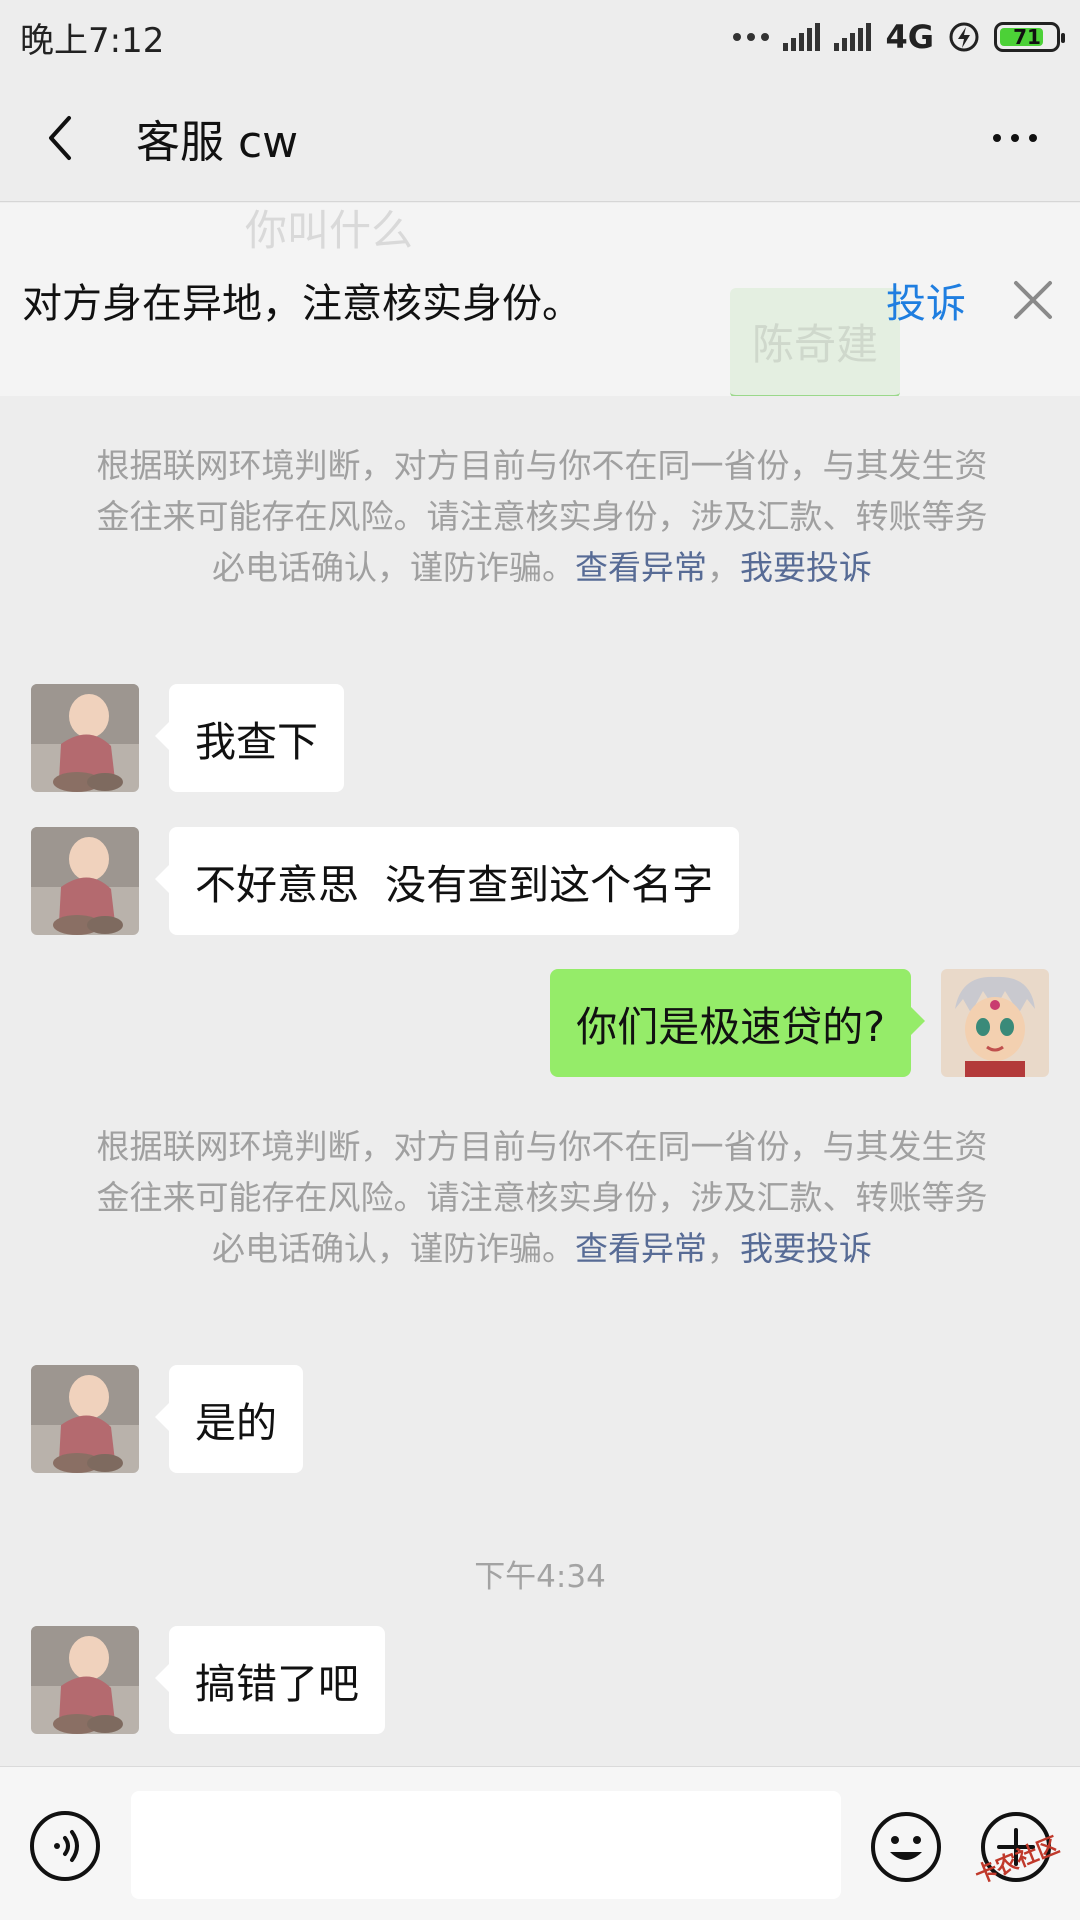  Describe the element at coordinates (454, 885) in the screenshot. I see `message-text: 不好意思 没有查到这个名字` at that location.